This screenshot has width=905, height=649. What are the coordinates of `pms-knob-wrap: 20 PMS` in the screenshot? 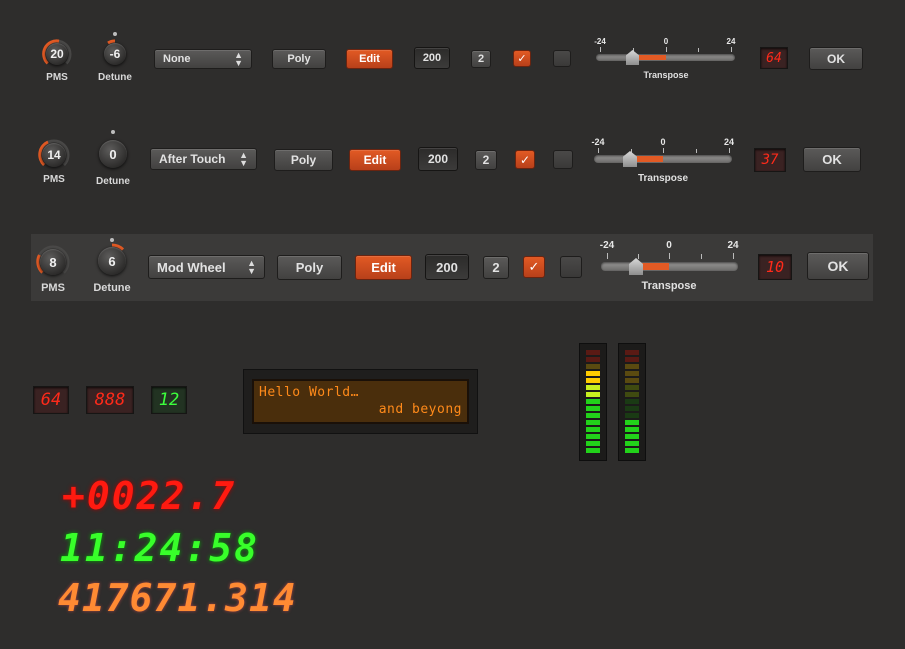 It's located at (57, 60).